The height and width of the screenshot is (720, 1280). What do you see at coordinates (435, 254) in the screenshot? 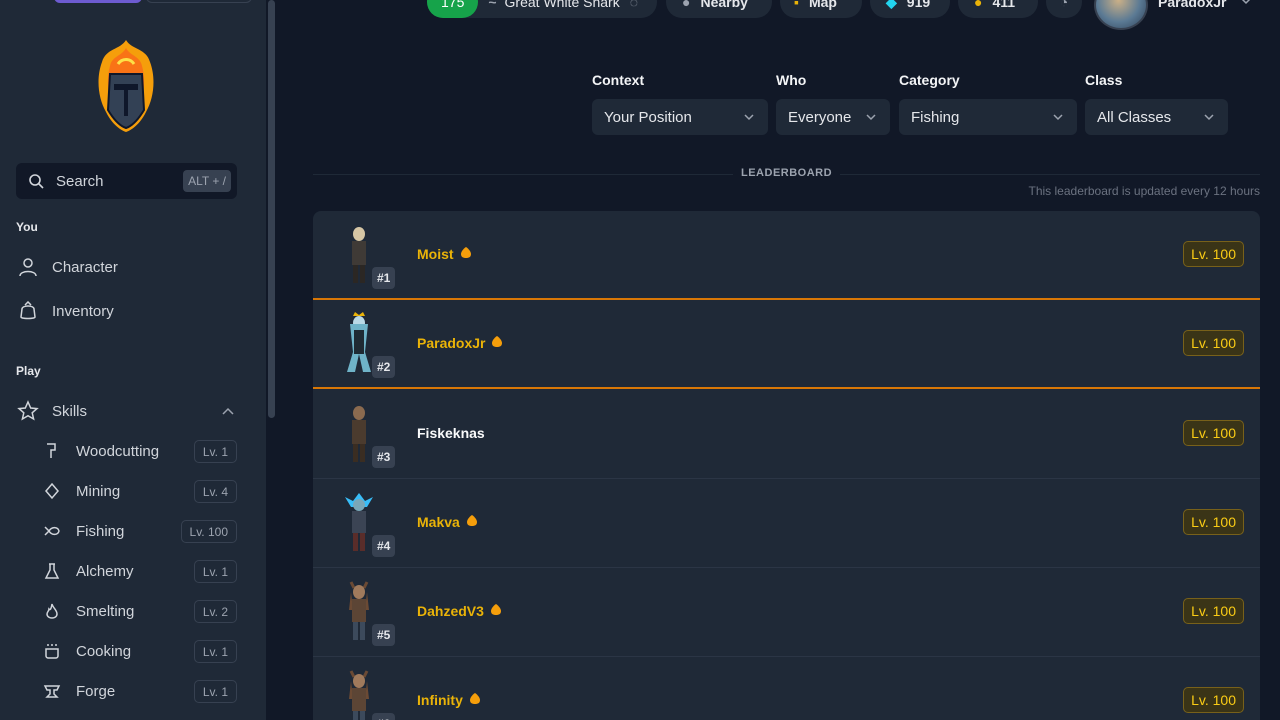
I see `player-name-text: Moist` at bounding box center [435, 254].